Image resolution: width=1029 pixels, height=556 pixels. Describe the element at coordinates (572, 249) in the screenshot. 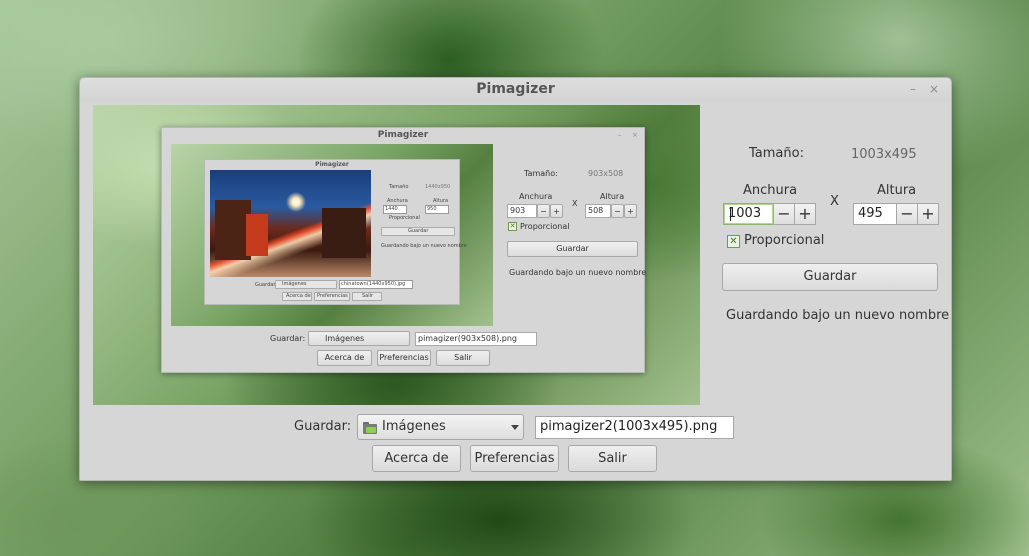

I see `nested-save-button: Guardar` at that location.